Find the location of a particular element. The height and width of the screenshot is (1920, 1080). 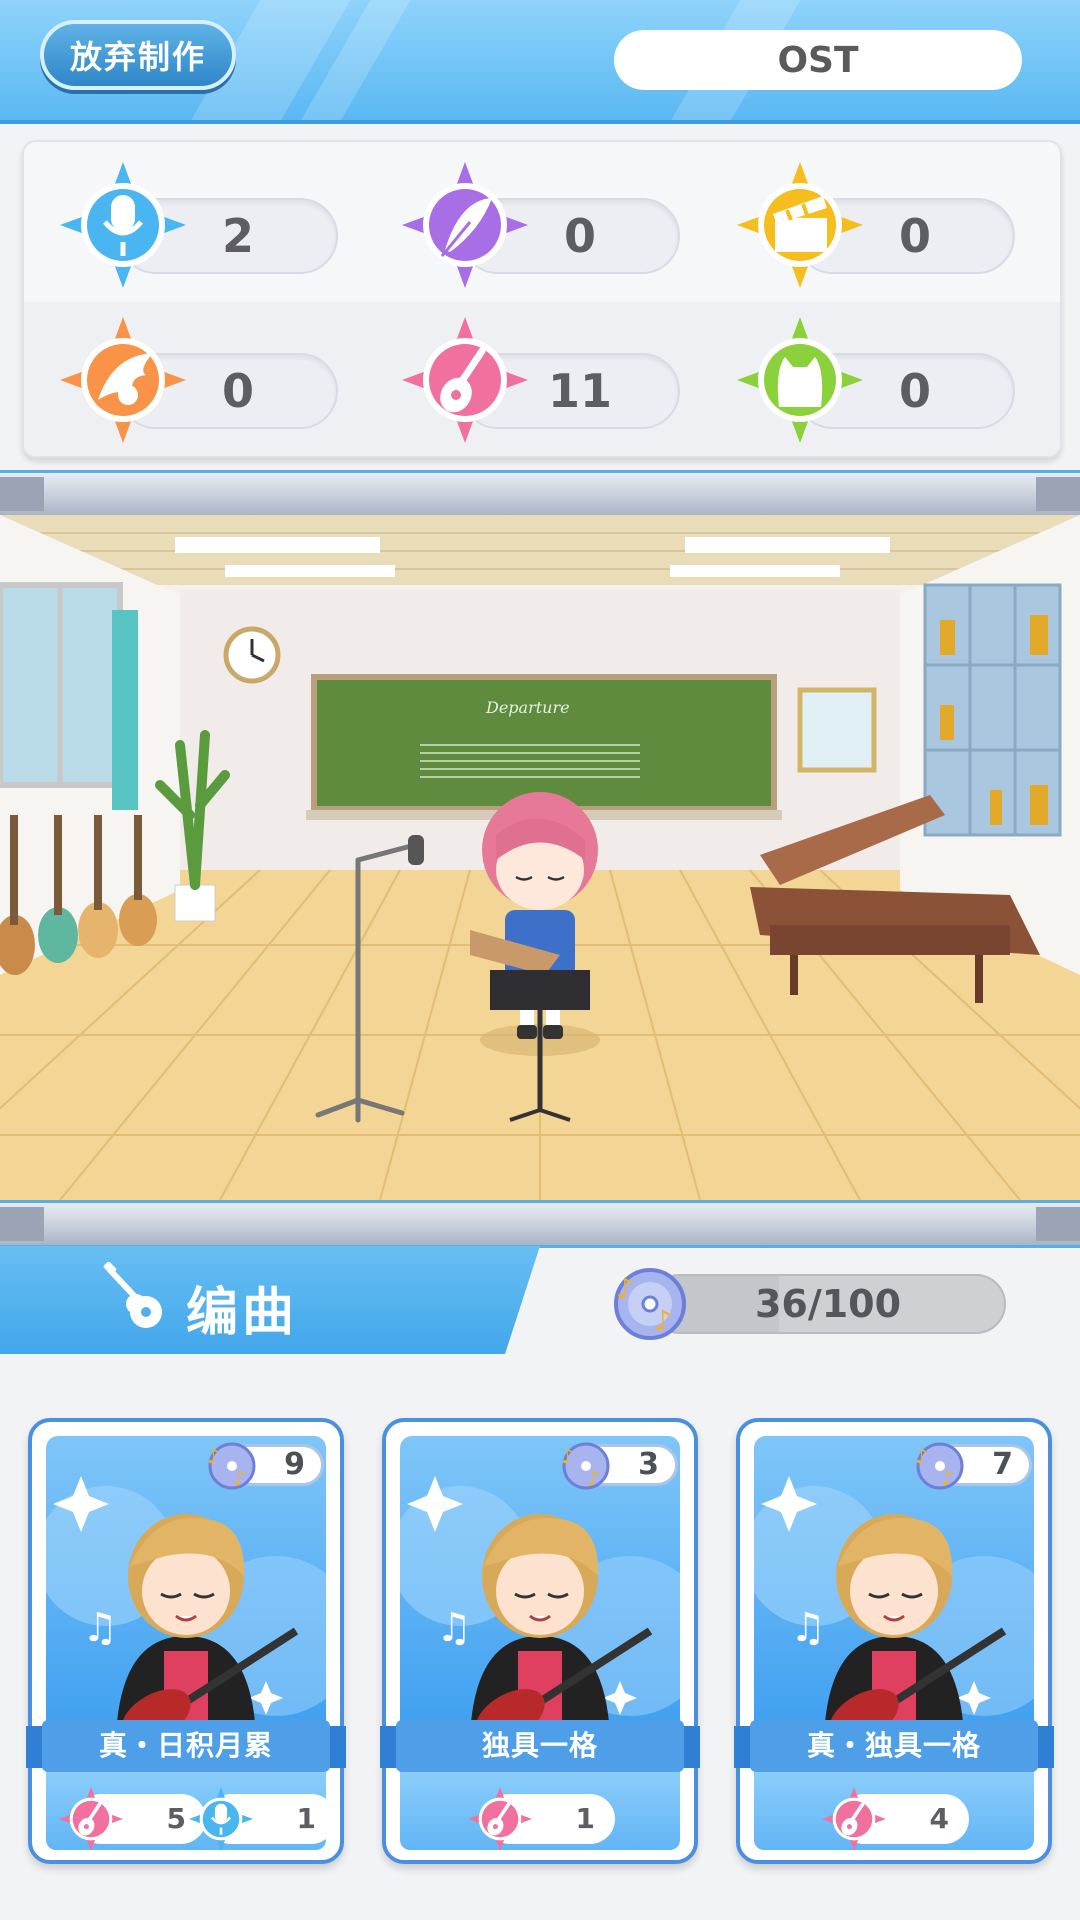

blackboard-title: Departure is located at coordinates (527, 707).